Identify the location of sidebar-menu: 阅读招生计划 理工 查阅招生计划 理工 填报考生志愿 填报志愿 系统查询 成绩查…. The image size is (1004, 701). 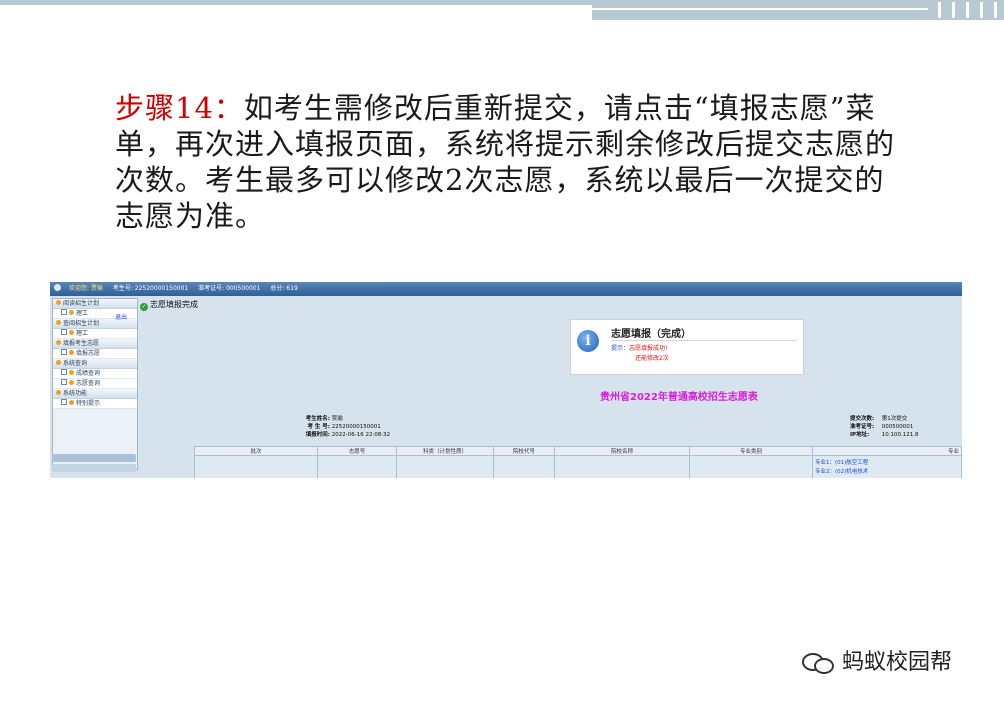
(95, 384).